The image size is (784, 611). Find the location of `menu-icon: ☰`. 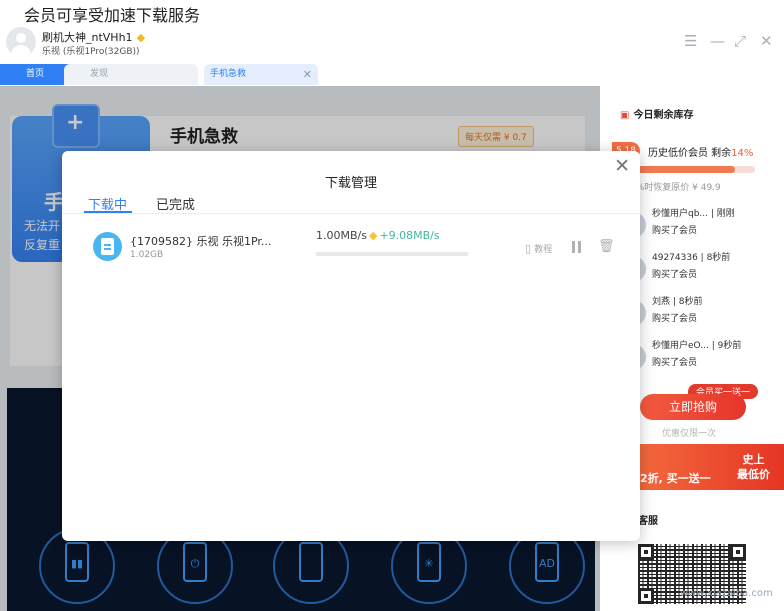

menu-icon: ☰ is located at coordinates (690, 41).